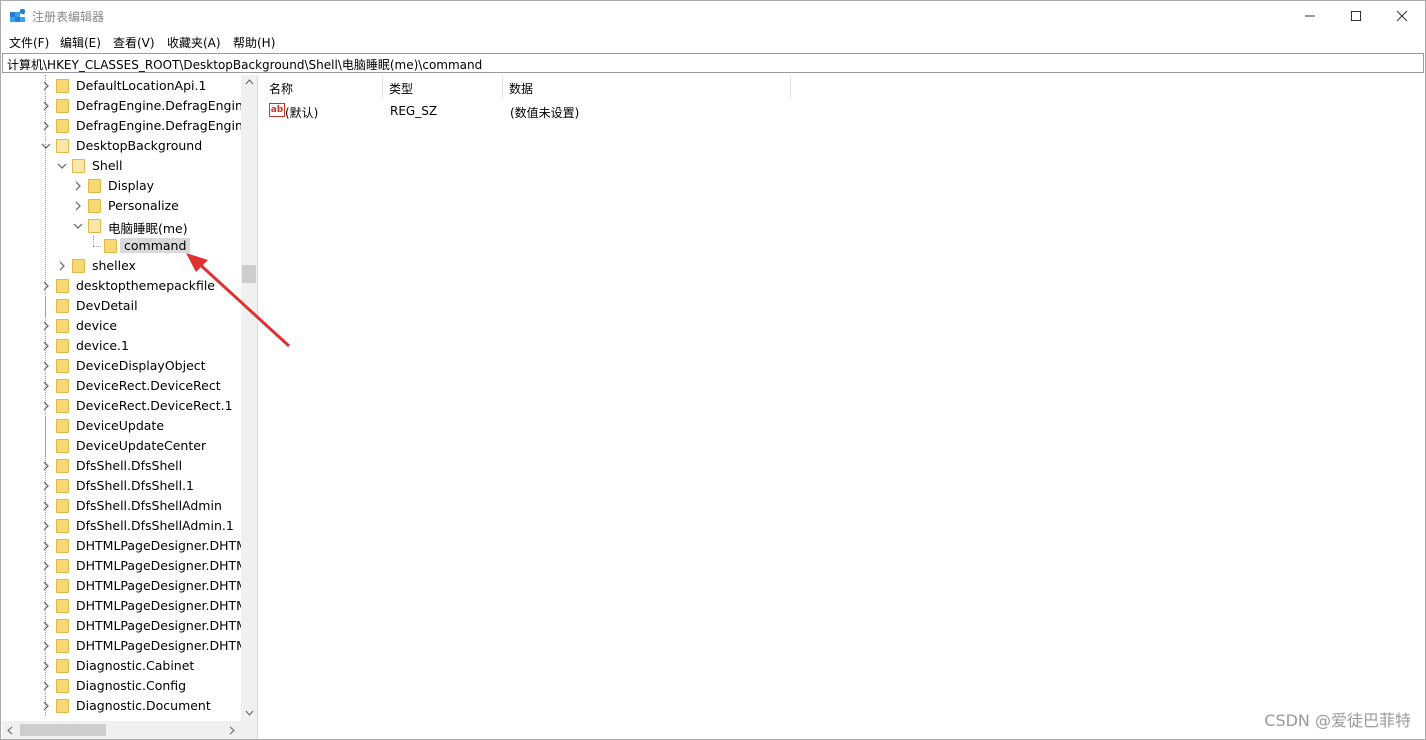 The image size is (1426, 740). I want to click on tree-item: Display, so click(122, 186).